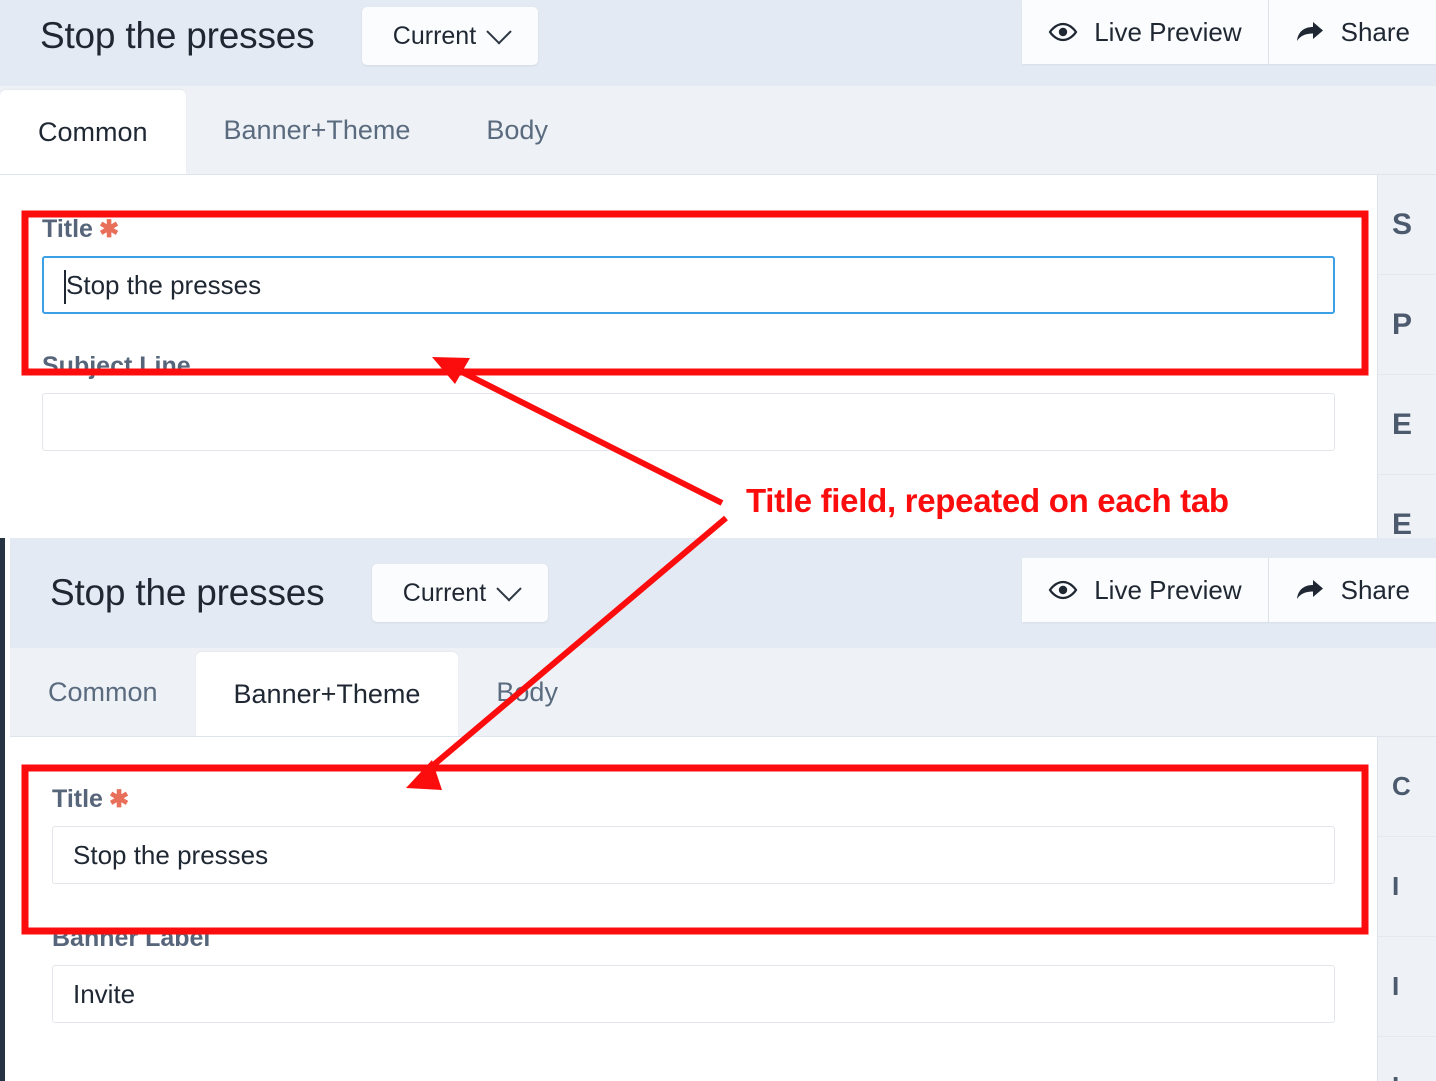 The height and width of the screenshot is (1081, 1436). I want to click on tab-body-label: Body, so click(517, 129).